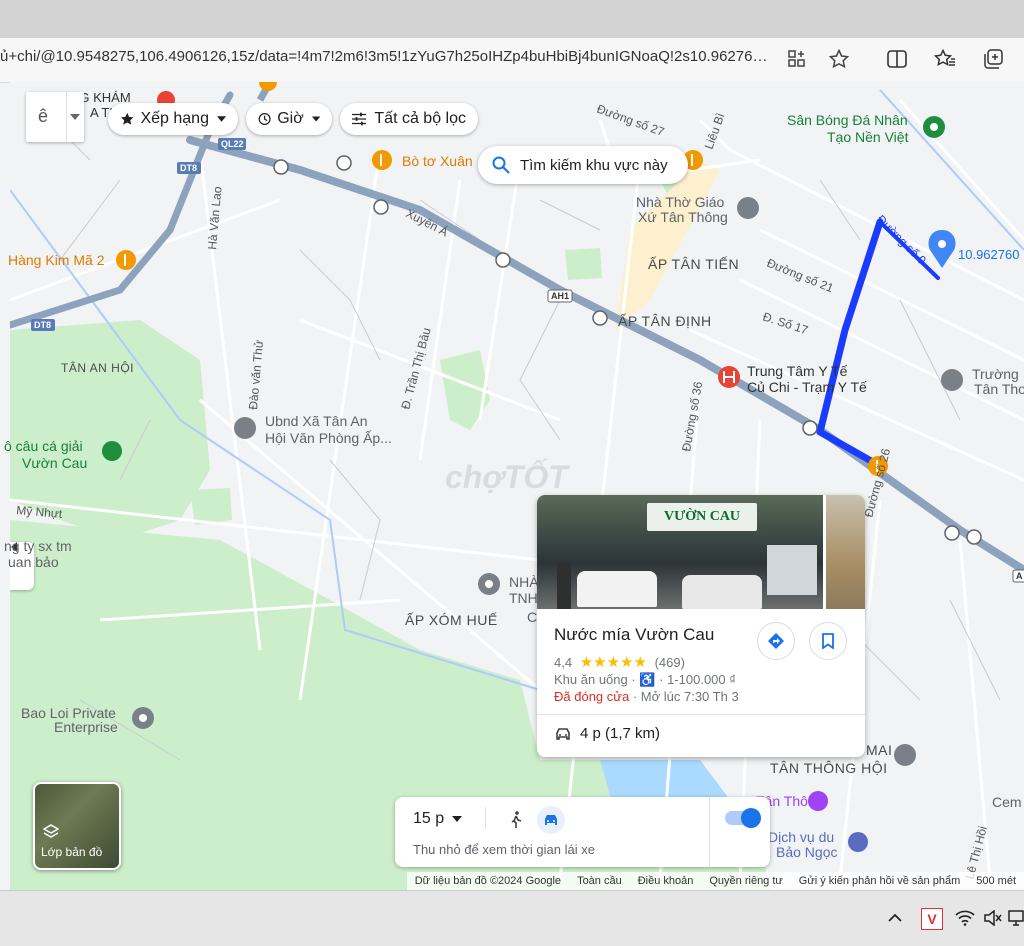 The height and width of the screenshot is (946, 1024). I want to click on label-dich-vu-1: Dịch vụ du, so click(801, 837).